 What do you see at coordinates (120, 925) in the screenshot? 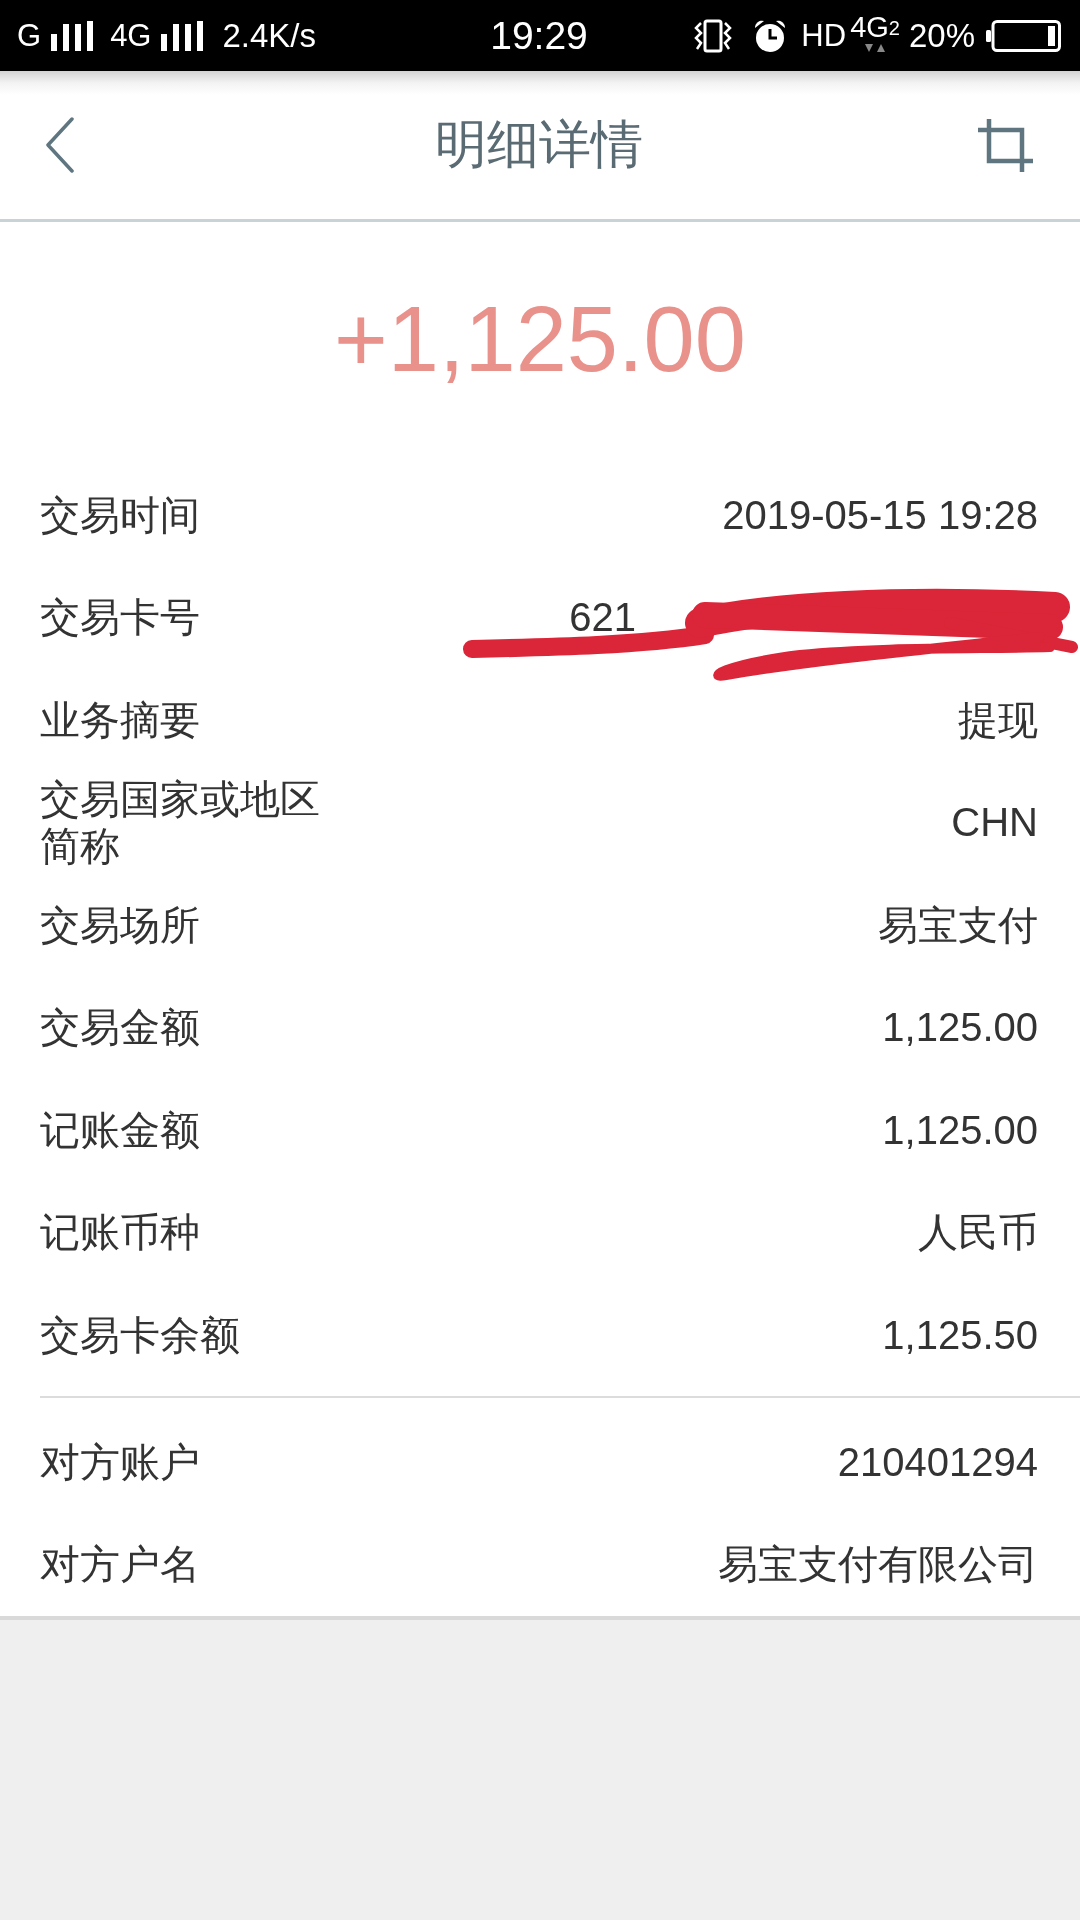
I see `detail-label: 交易场所` at bounding box center [120, 925].